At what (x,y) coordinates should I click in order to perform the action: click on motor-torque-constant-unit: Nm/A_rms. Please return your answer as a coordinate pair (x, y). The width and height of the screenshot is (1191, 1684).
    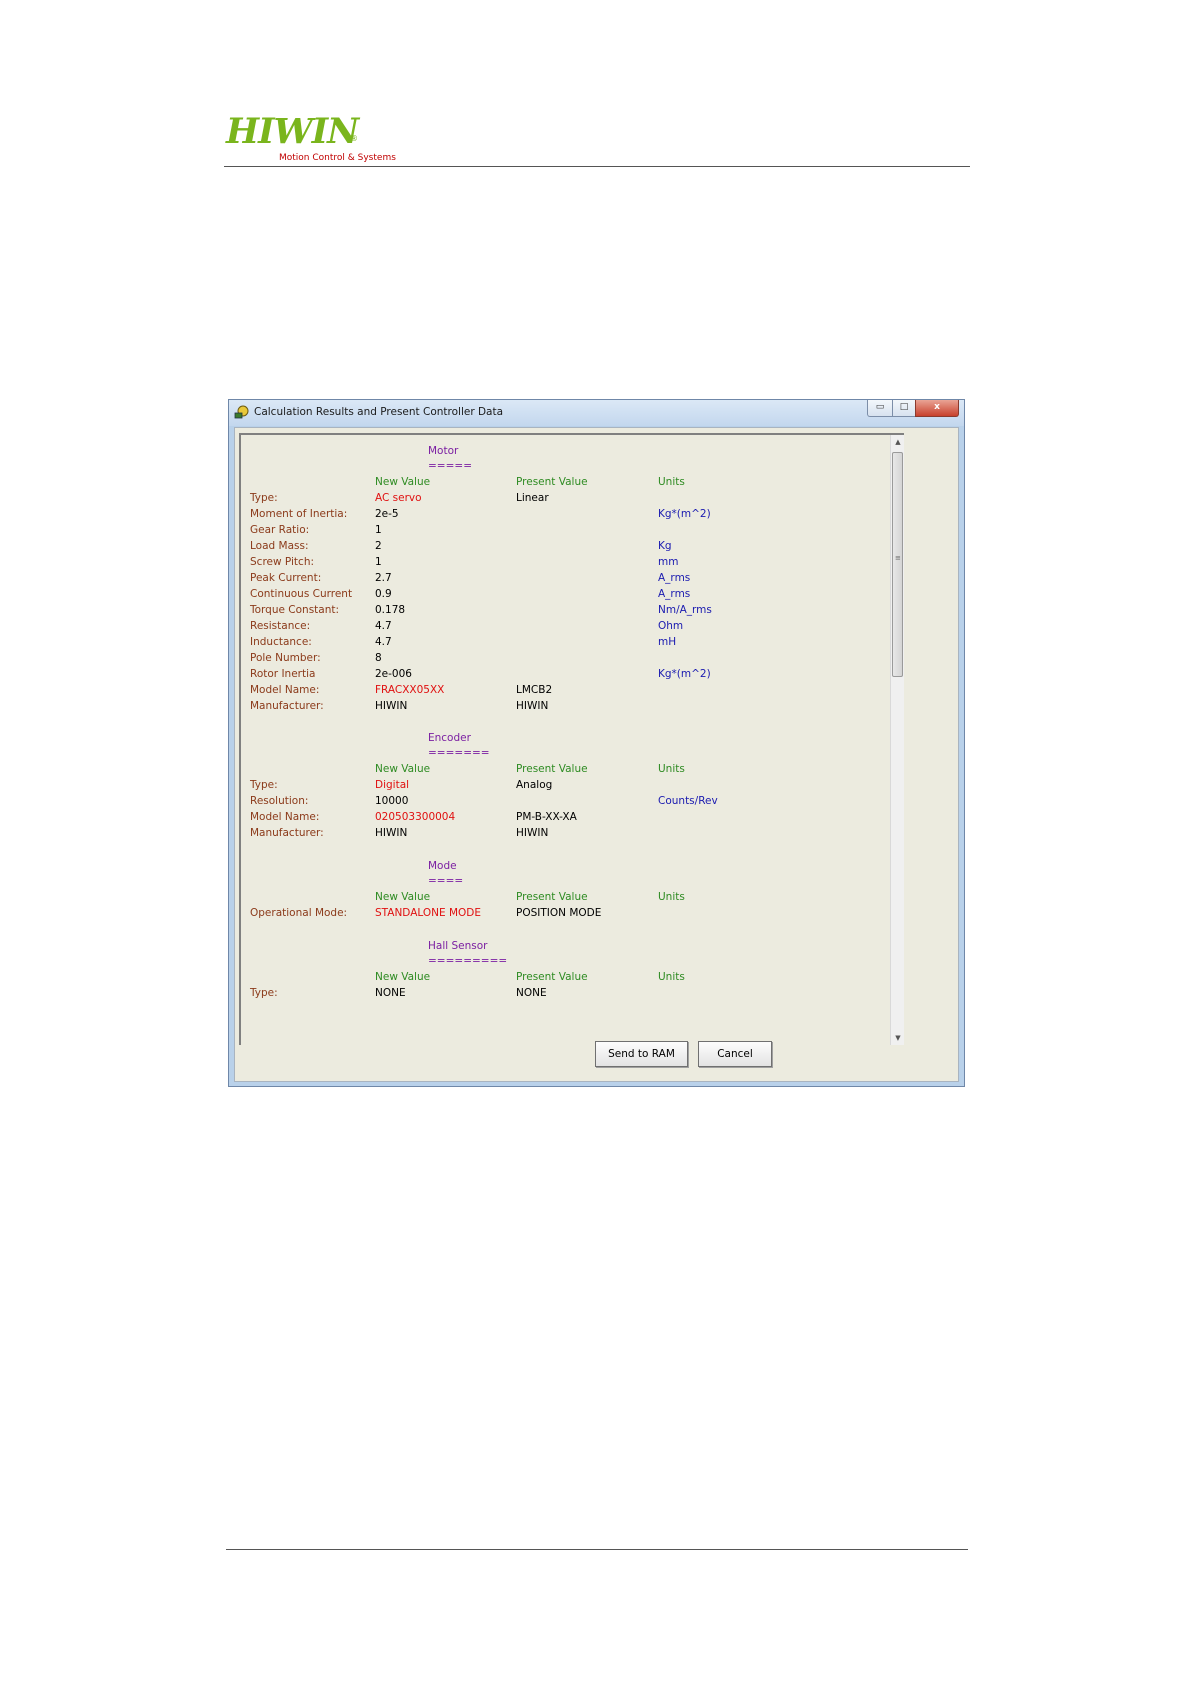
    Looking at the image, I should click on (685, 610).